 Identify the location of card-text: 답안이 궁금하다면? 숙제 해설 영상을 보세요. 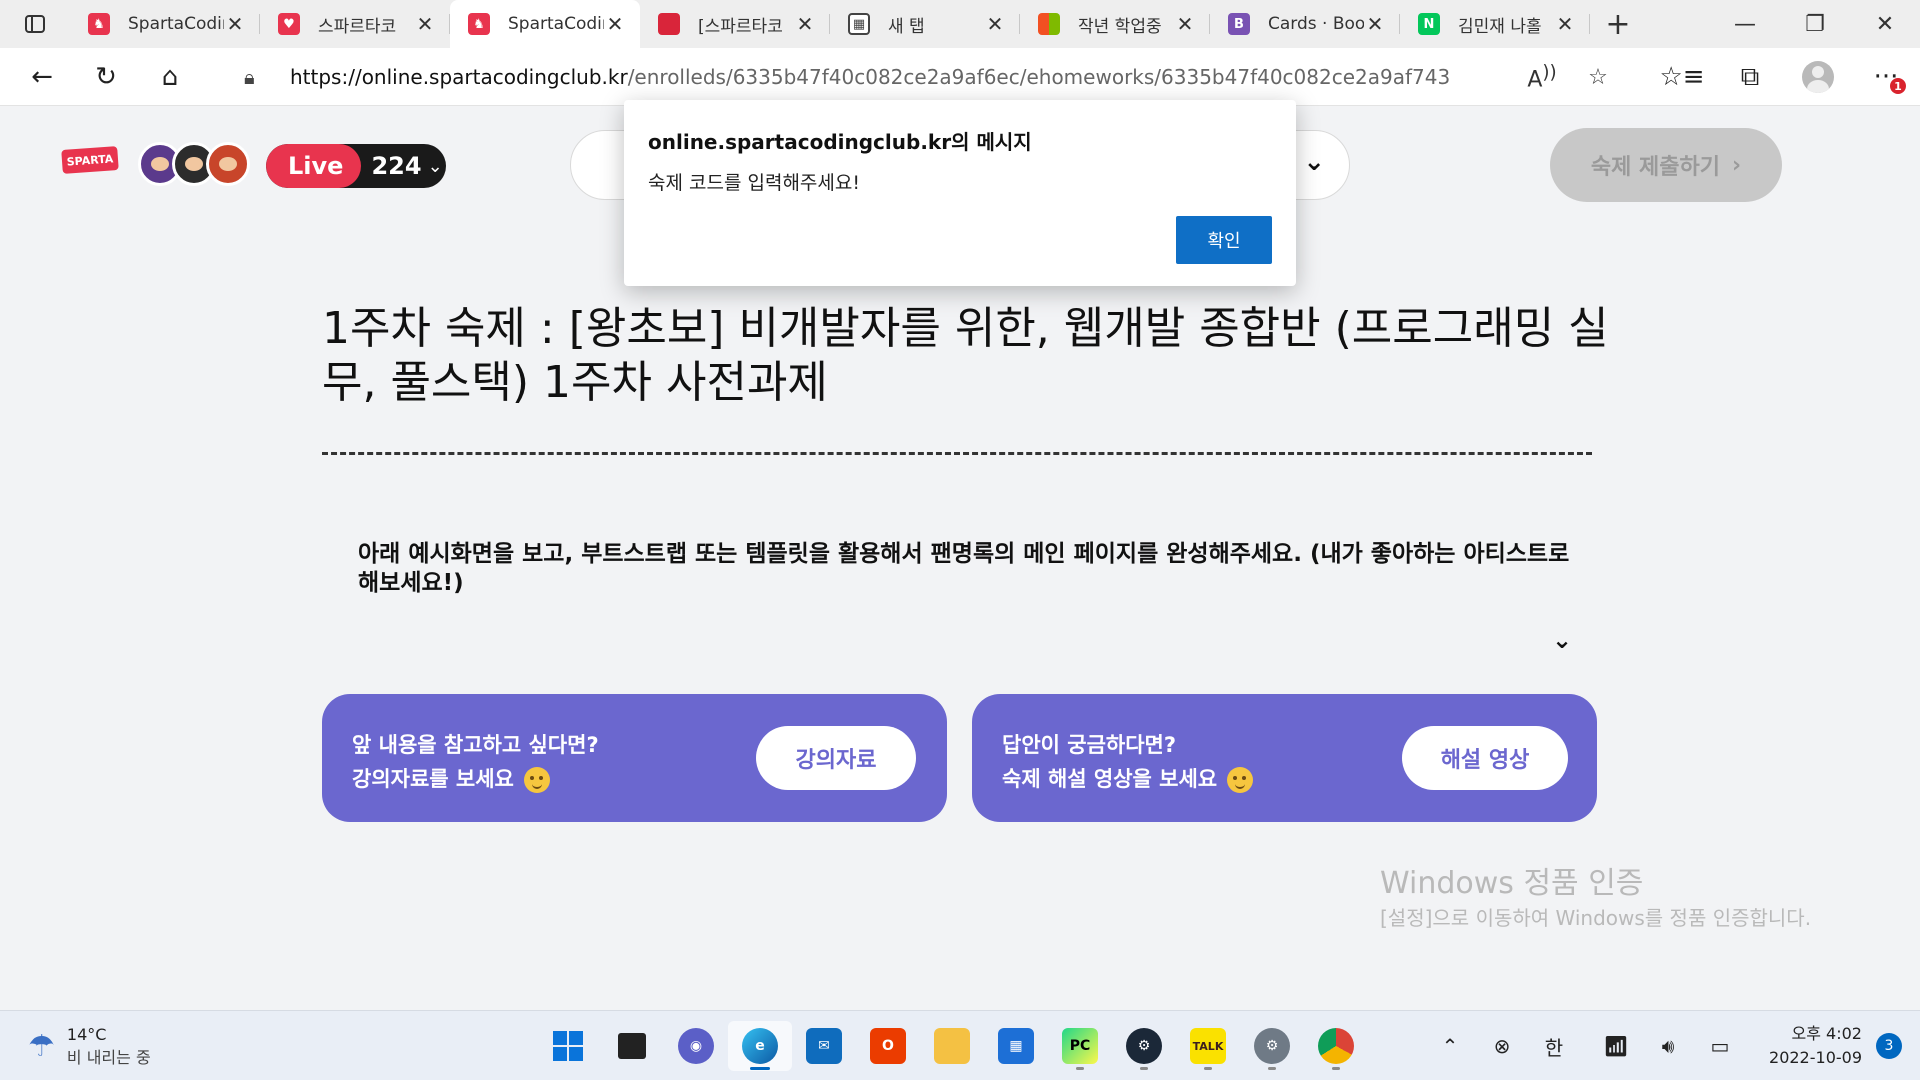
(1128, 762).